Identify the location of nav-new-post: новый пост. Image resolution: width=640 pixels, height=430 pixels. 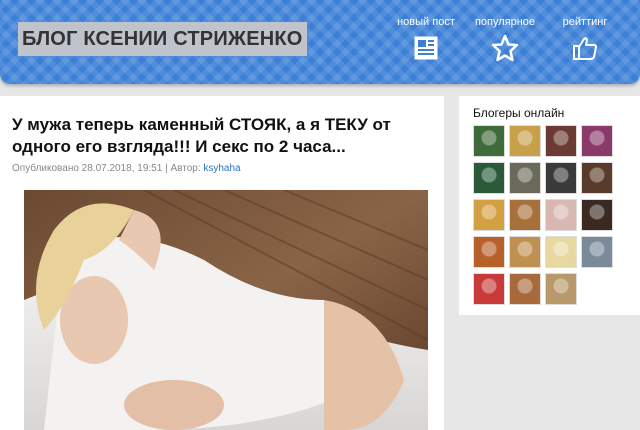
(426, 39).